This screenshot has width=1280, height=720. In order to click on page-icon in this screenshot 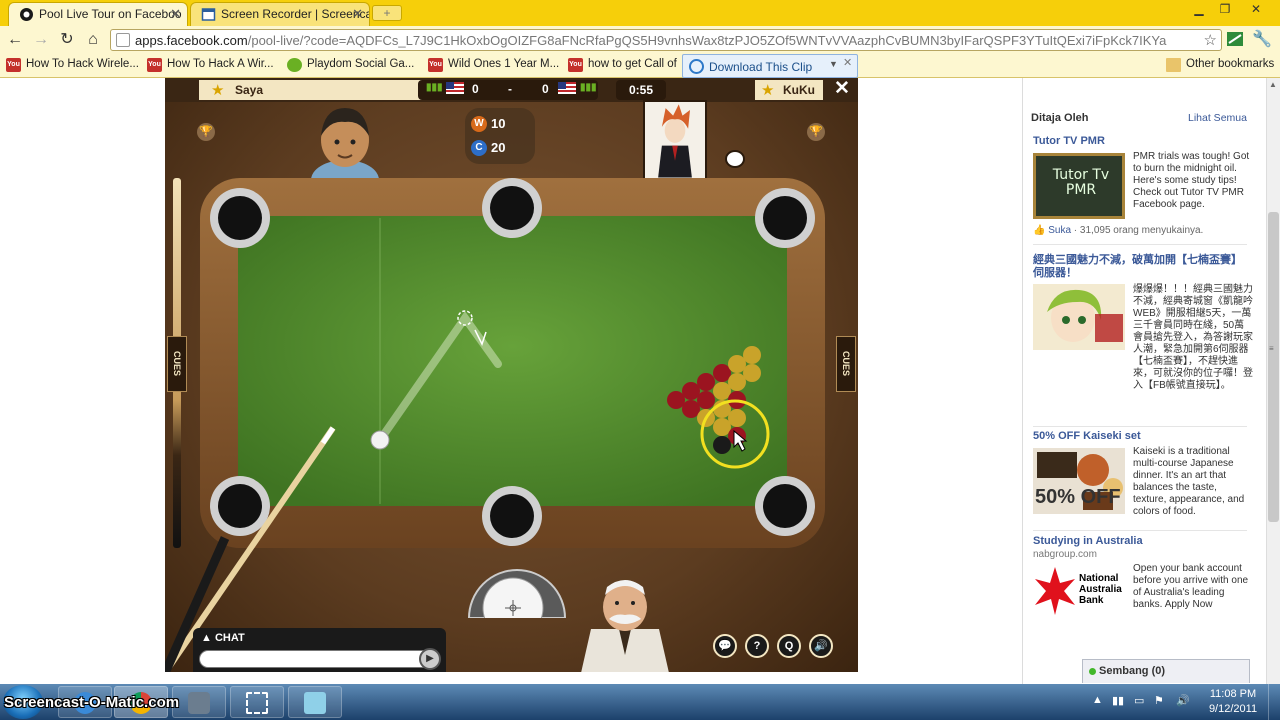, I will do `click(208, 14)`.